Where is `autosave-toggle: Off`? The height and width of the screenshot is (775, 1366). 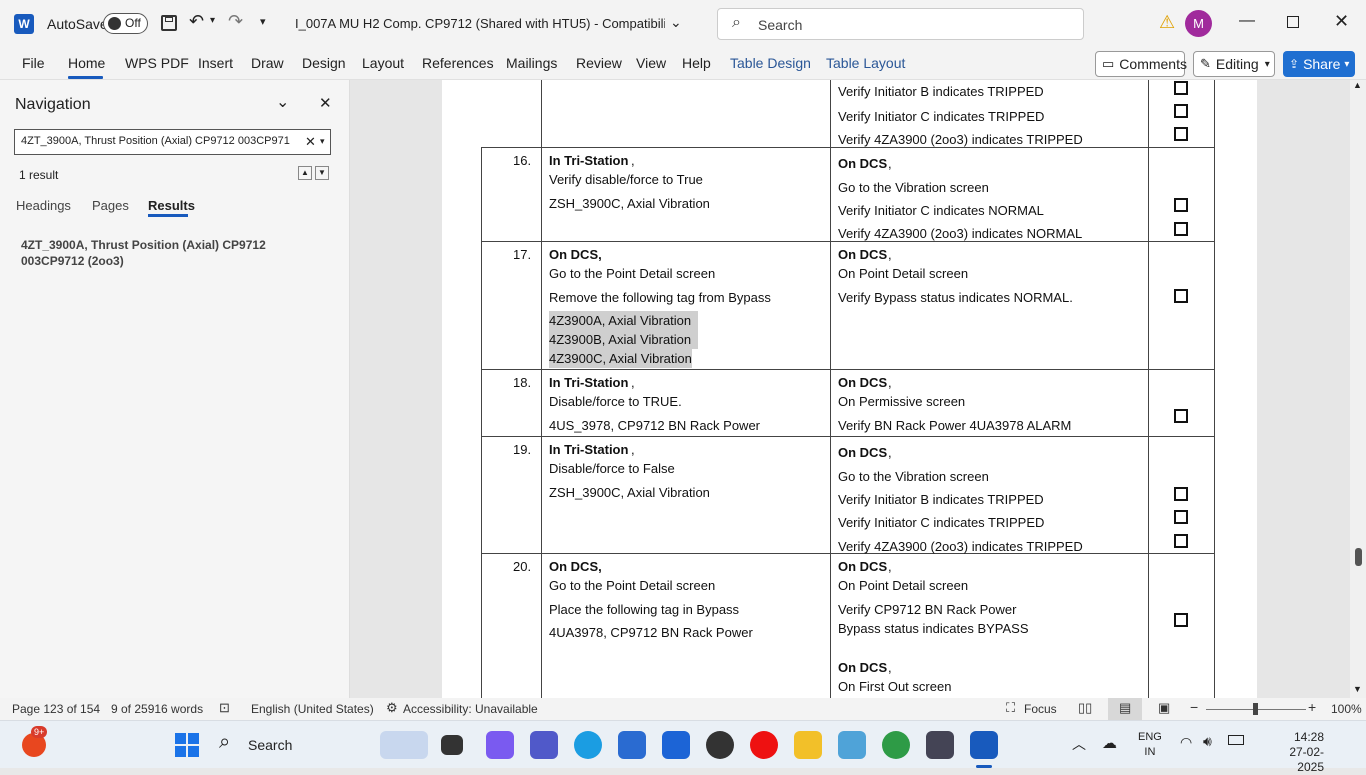
autosave-toggle: Off is located at coordinates (125, 23).